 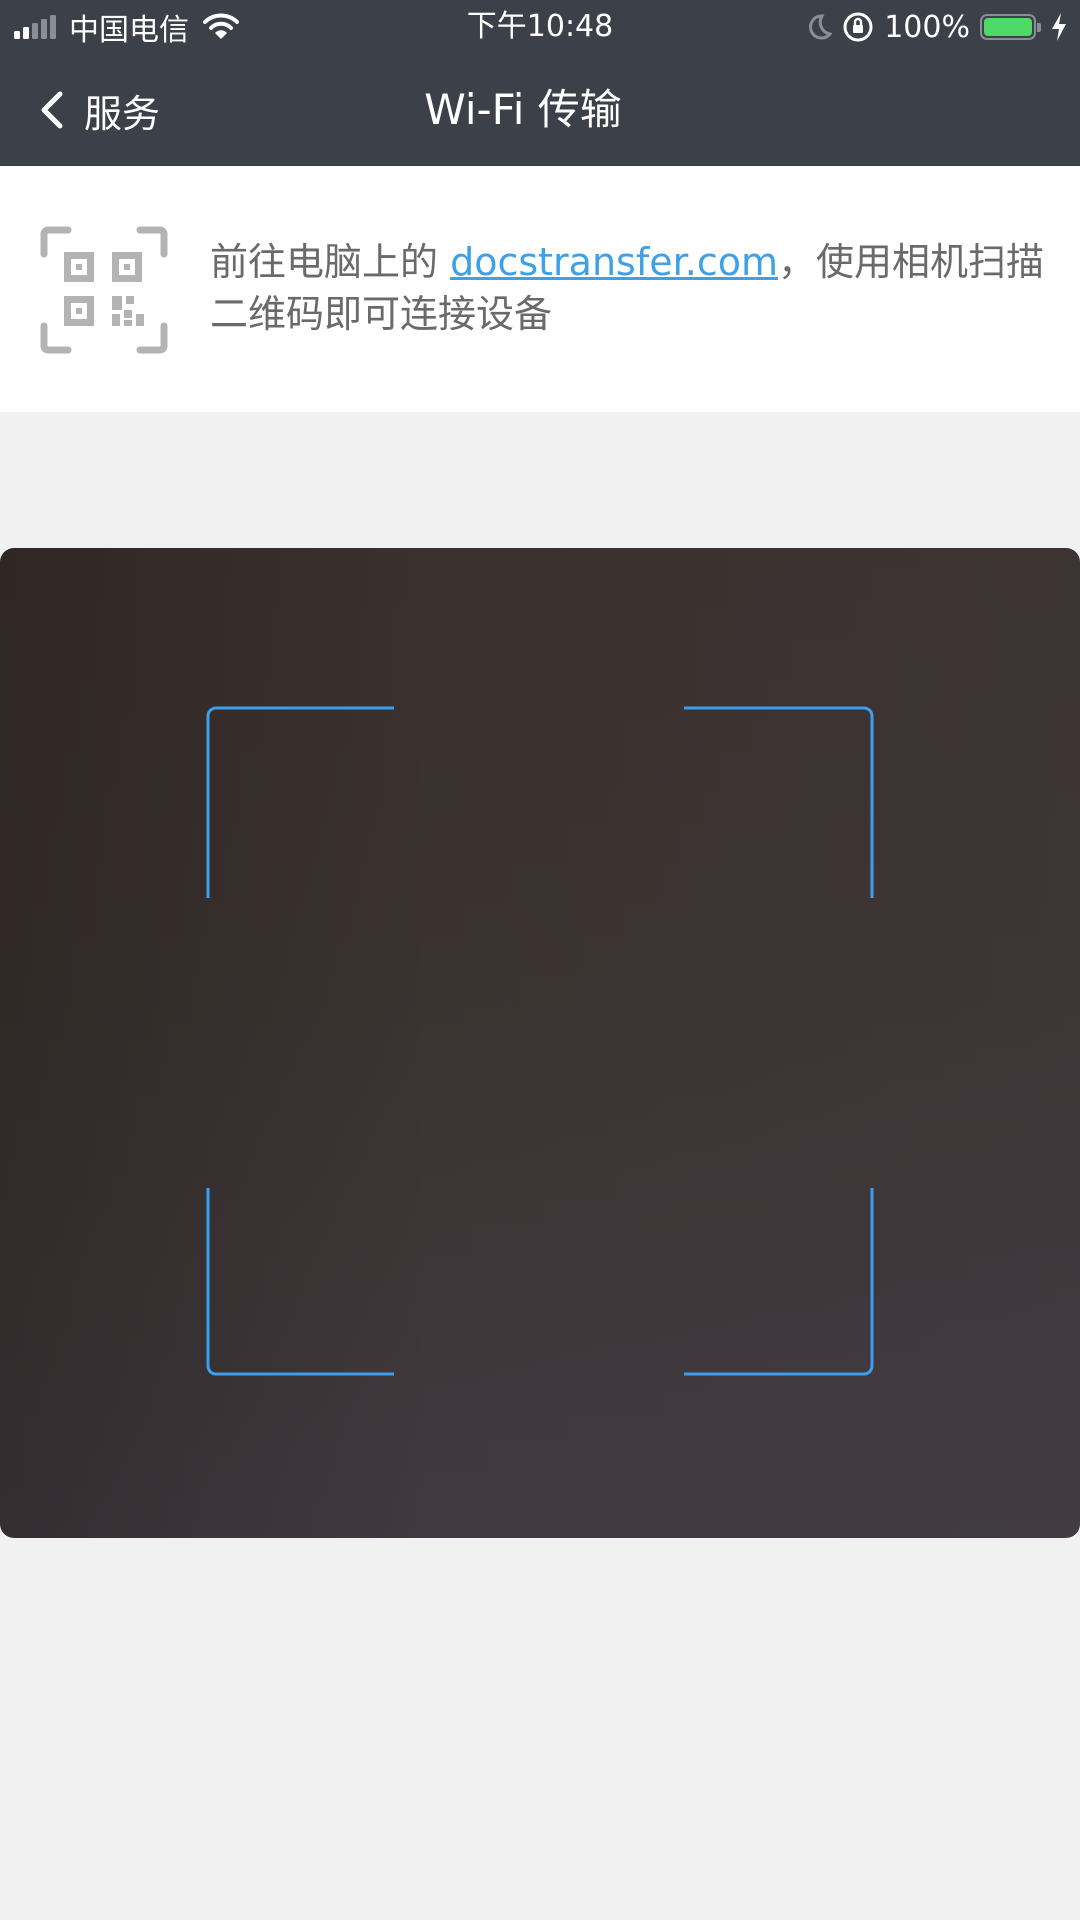 What do you see at coordinates (640, 288) in the screenshot?
I see `info-text: 前往电脑上的 docstransfer.com，使用相机扫描二维码即可连接设备` at bounding box center [640, 288].